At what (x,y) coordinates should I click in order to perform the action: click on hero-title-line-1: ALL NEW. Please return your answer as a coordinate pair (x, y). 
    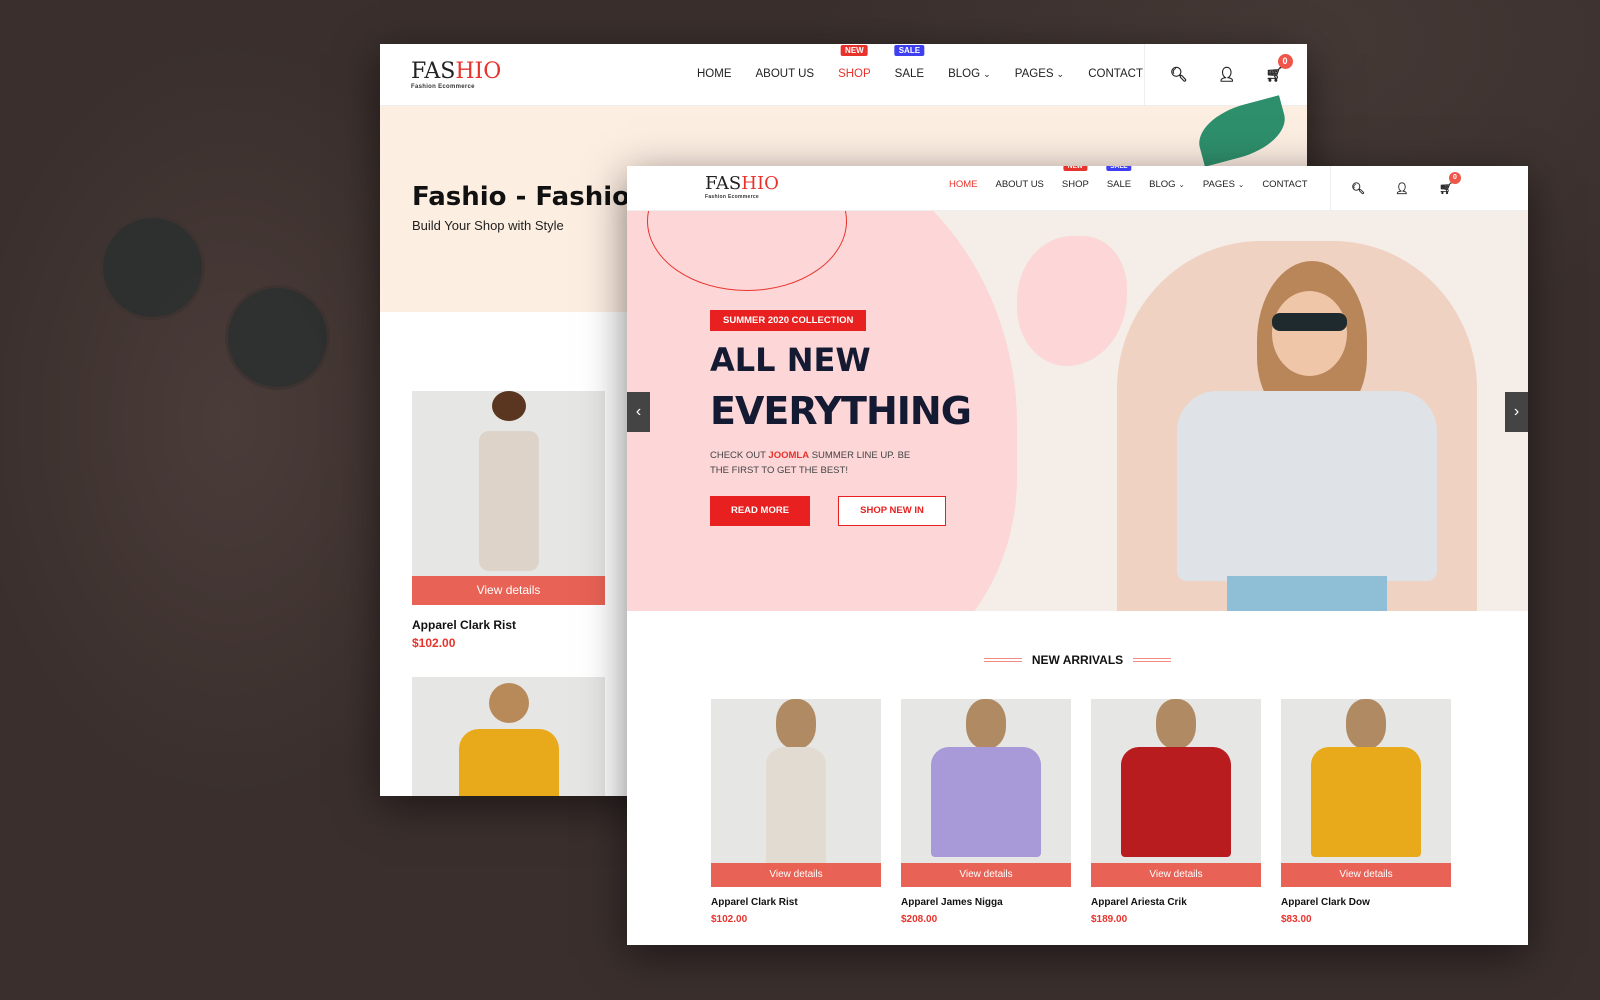
    Looking at the image, I should click on (790, 360).